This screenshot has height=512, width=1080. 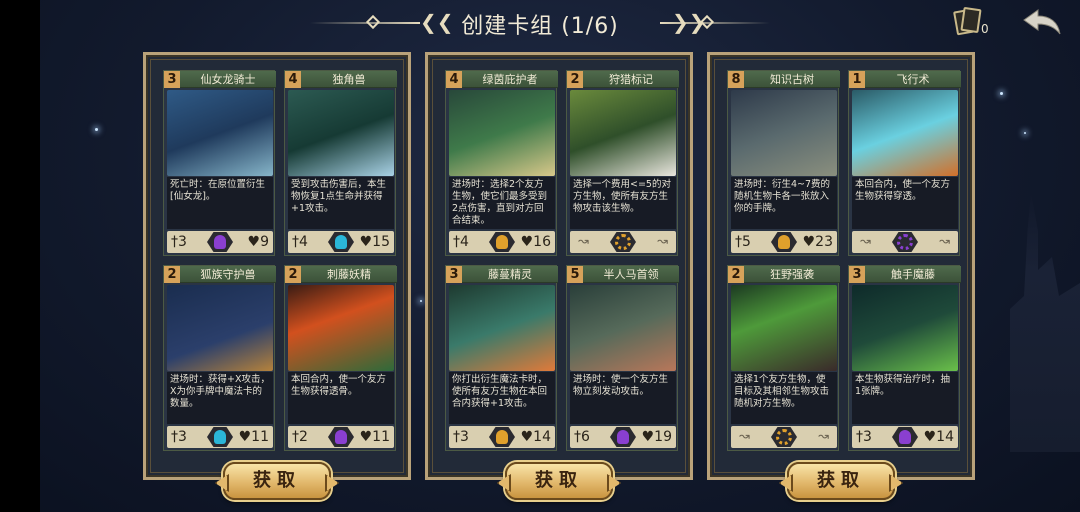 I want to click on attack-stat: †2, so click(x=300, y=437).